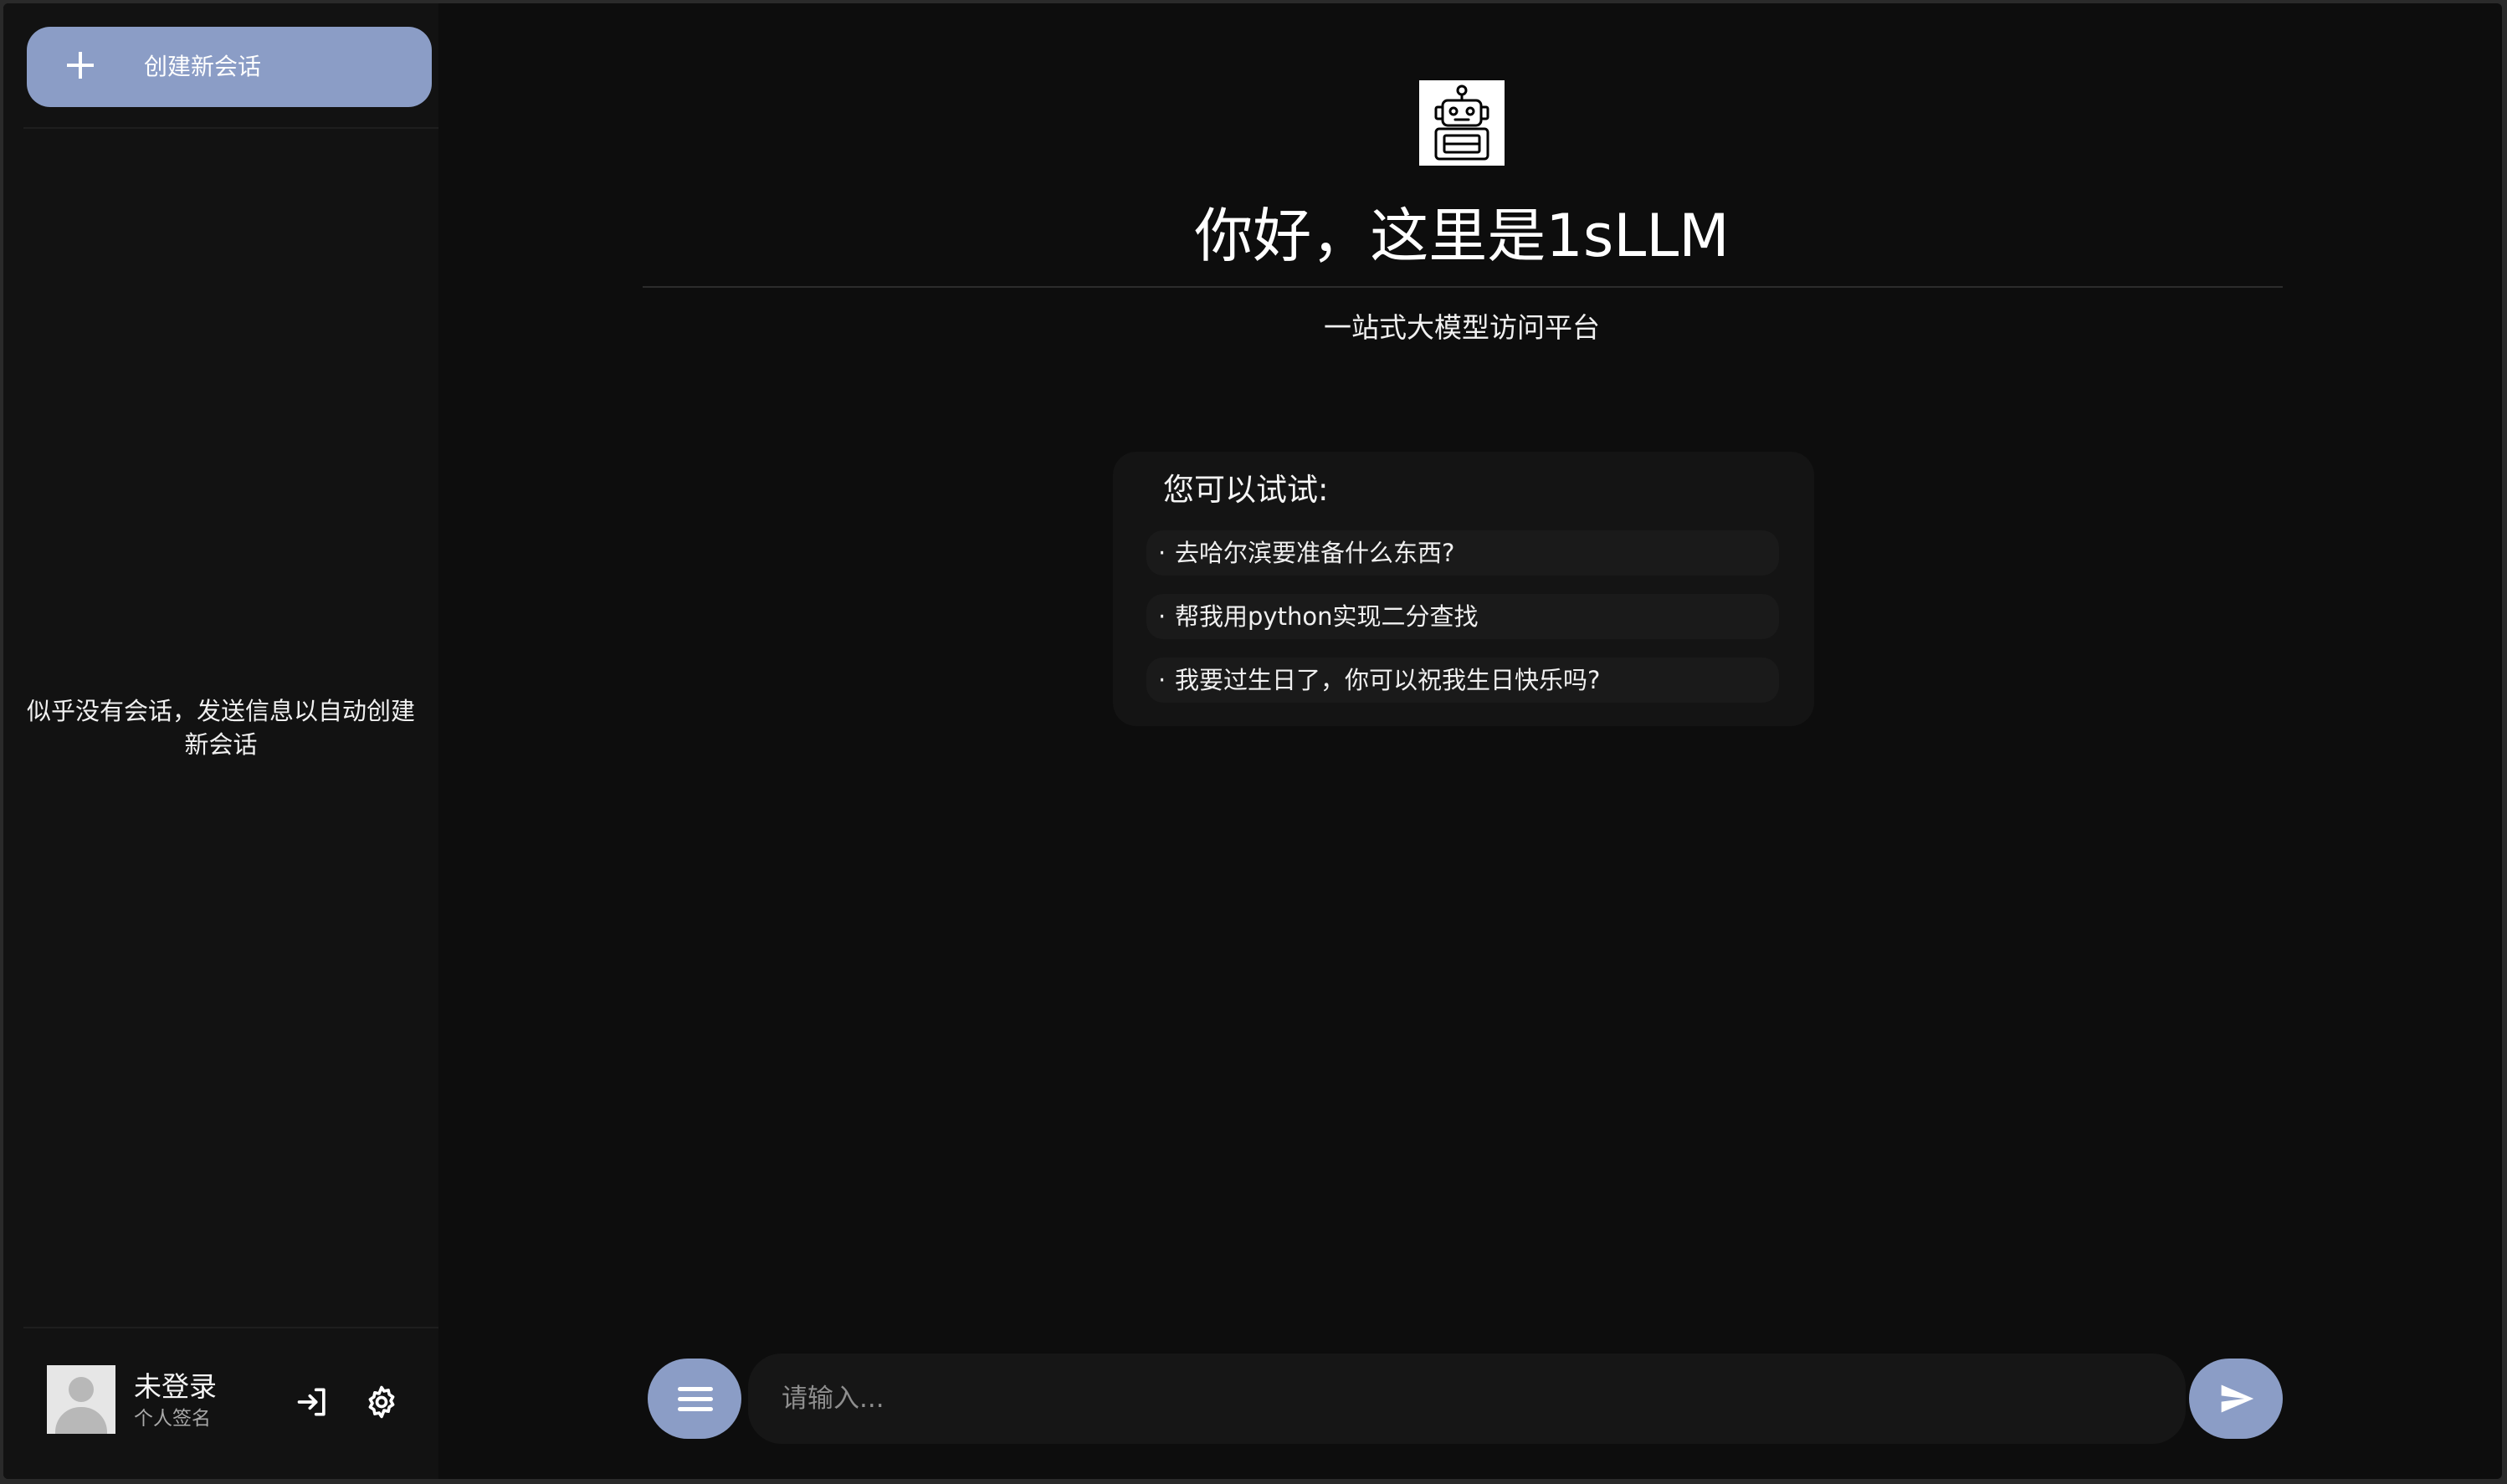 The height and width of the screenshot is (1484, 2507). What do you see at coordinates (1246, 490) in the screenshot?
I see `suggestions-title: 您可以试试:` at bounding box center [1246, 490].